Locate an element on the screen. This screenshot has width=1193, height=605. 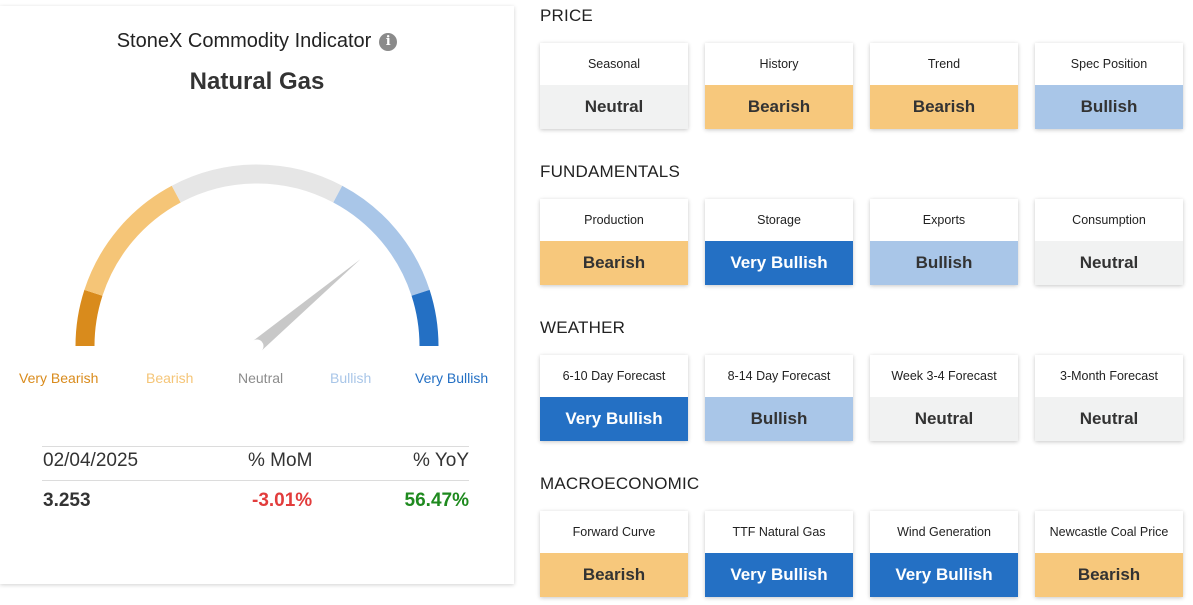
indicator-tile-ttf-natural-gas: TTF Natural Gas Very Bullish is located at coordinates (779, 554).